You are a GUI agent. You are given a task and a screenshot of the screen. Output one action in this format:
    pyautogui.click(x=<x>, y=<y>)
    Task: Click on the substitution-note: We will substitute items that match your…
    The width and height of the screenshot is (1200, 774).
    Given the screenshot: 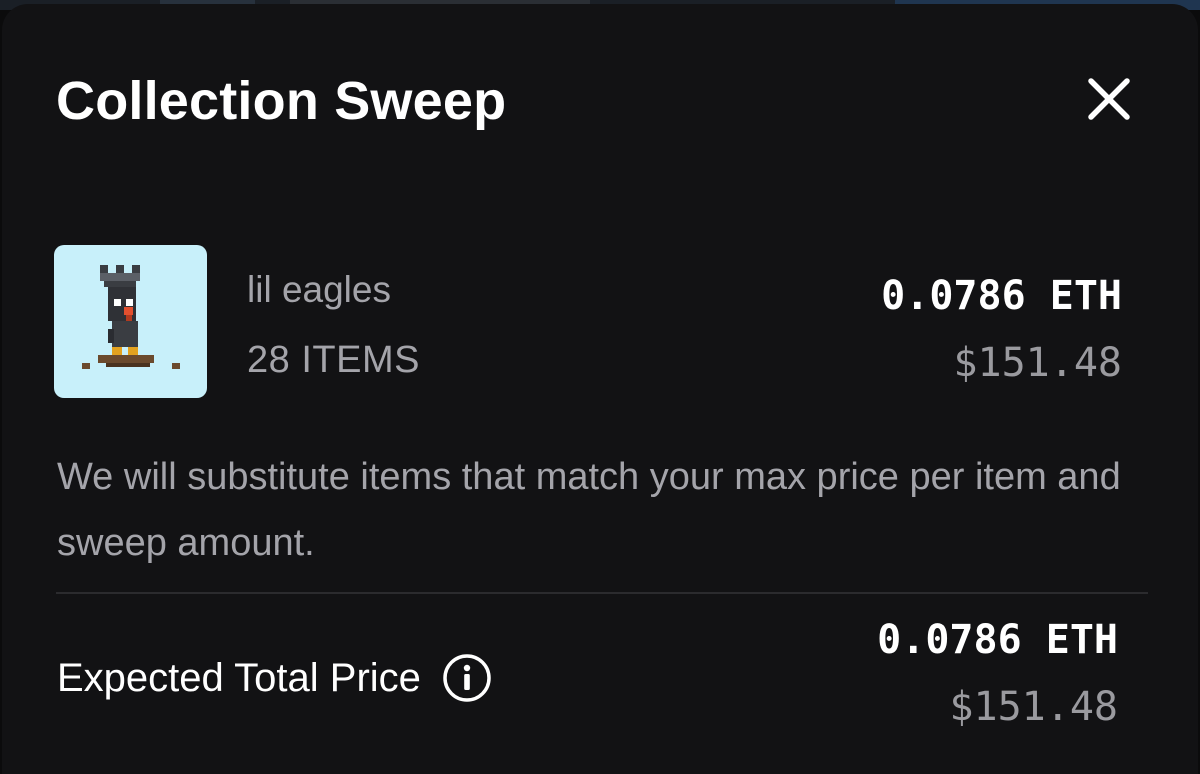 What is the action you would take?
    pyautogui.click(x=589, y=510)
    